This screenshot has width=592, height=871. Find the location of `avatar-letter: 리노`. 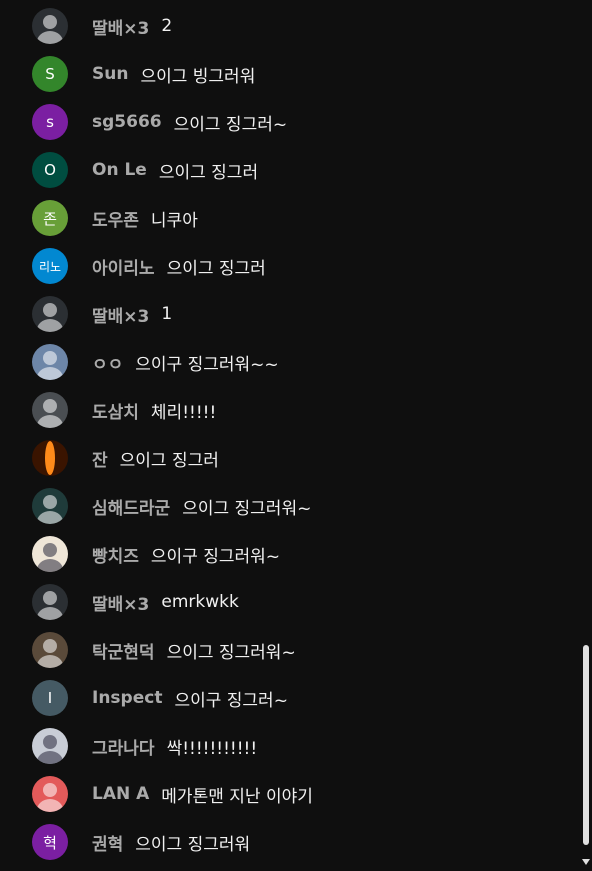

avatar-letter: 리노 is located at coordinates (50, 266).